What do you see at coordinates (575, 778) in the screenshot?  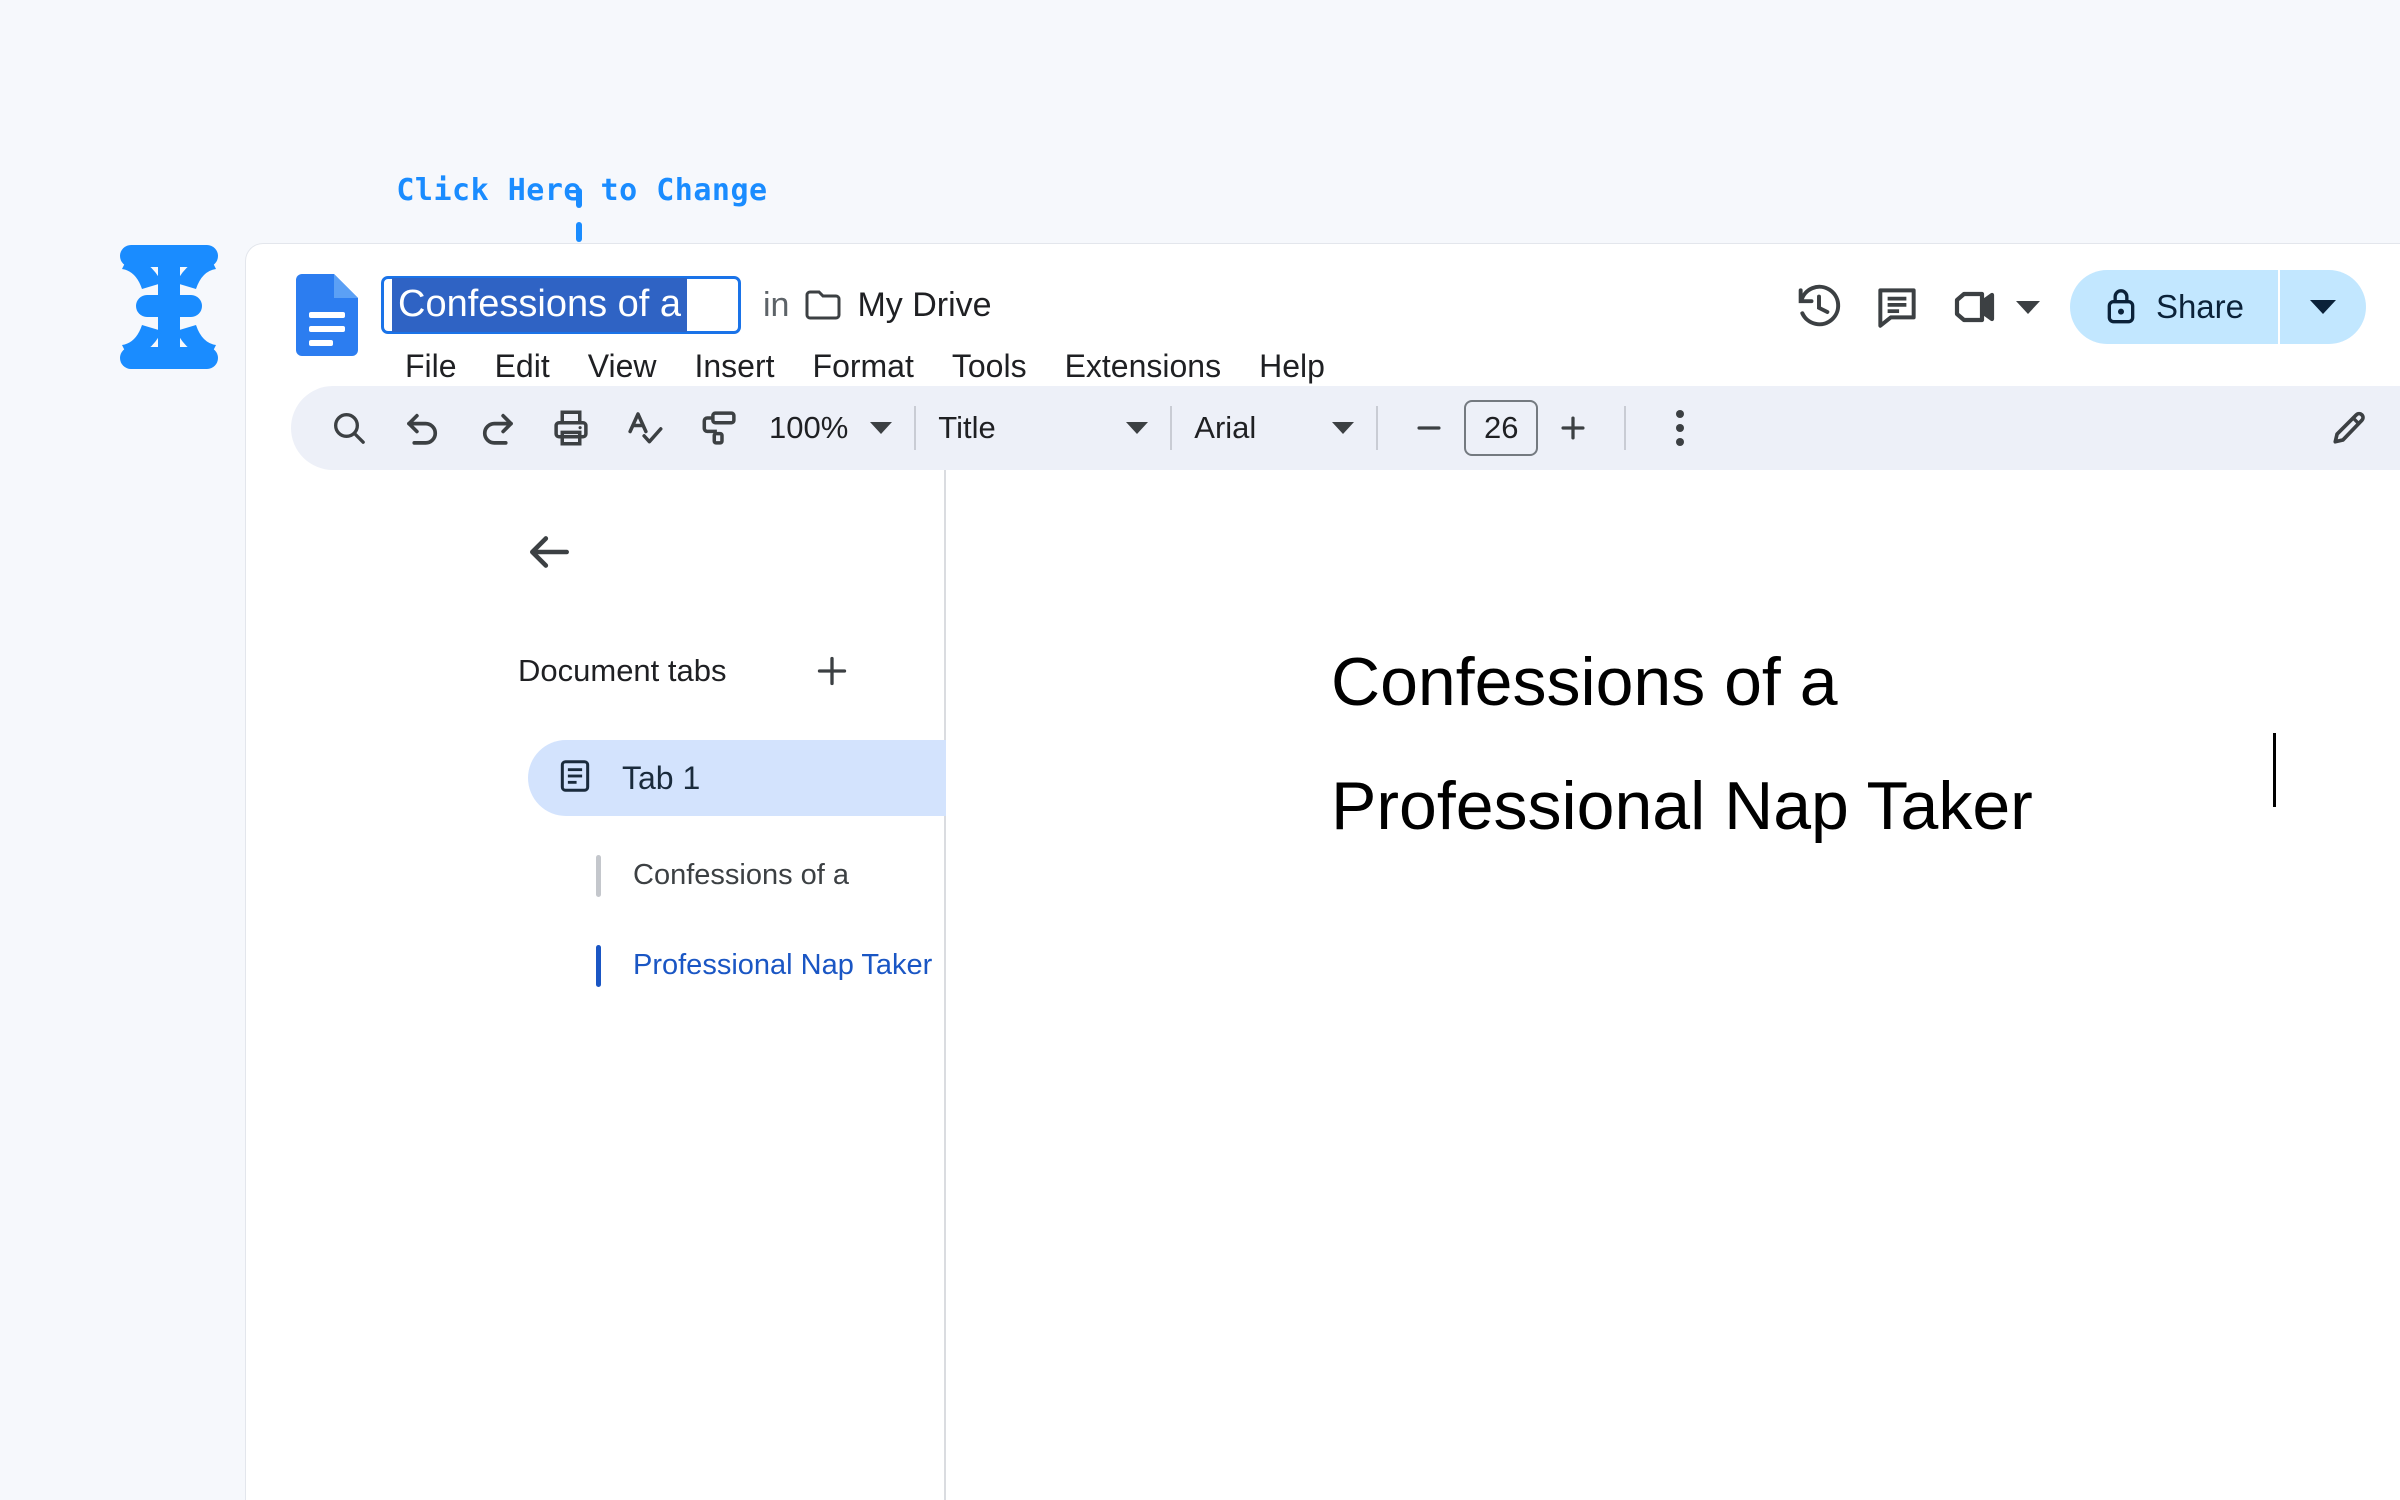 I see `document-tab-icon` at bounding box center [575, 778].